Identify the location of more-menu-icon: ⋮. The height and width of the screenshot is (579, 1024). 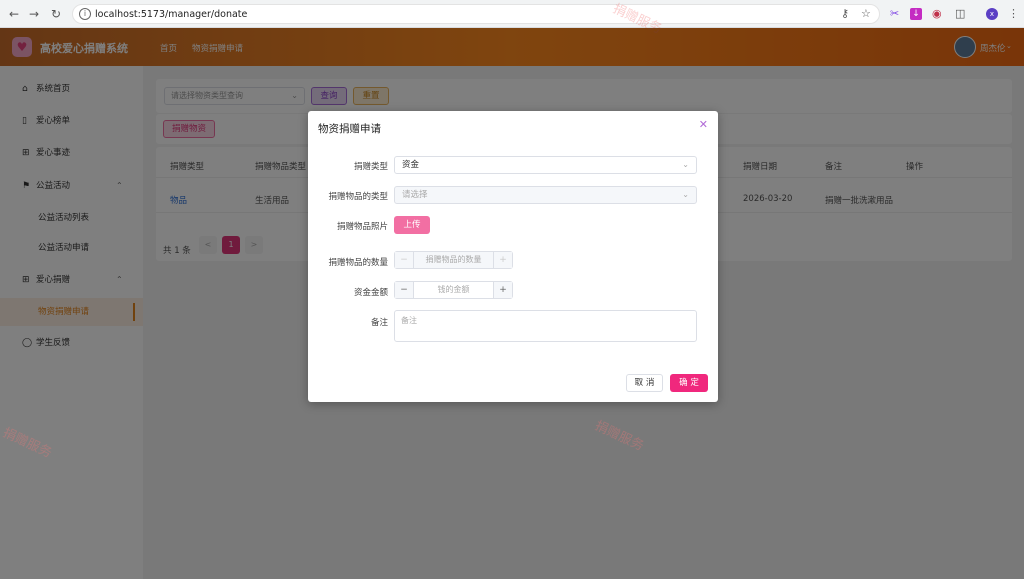
(1013, 14).